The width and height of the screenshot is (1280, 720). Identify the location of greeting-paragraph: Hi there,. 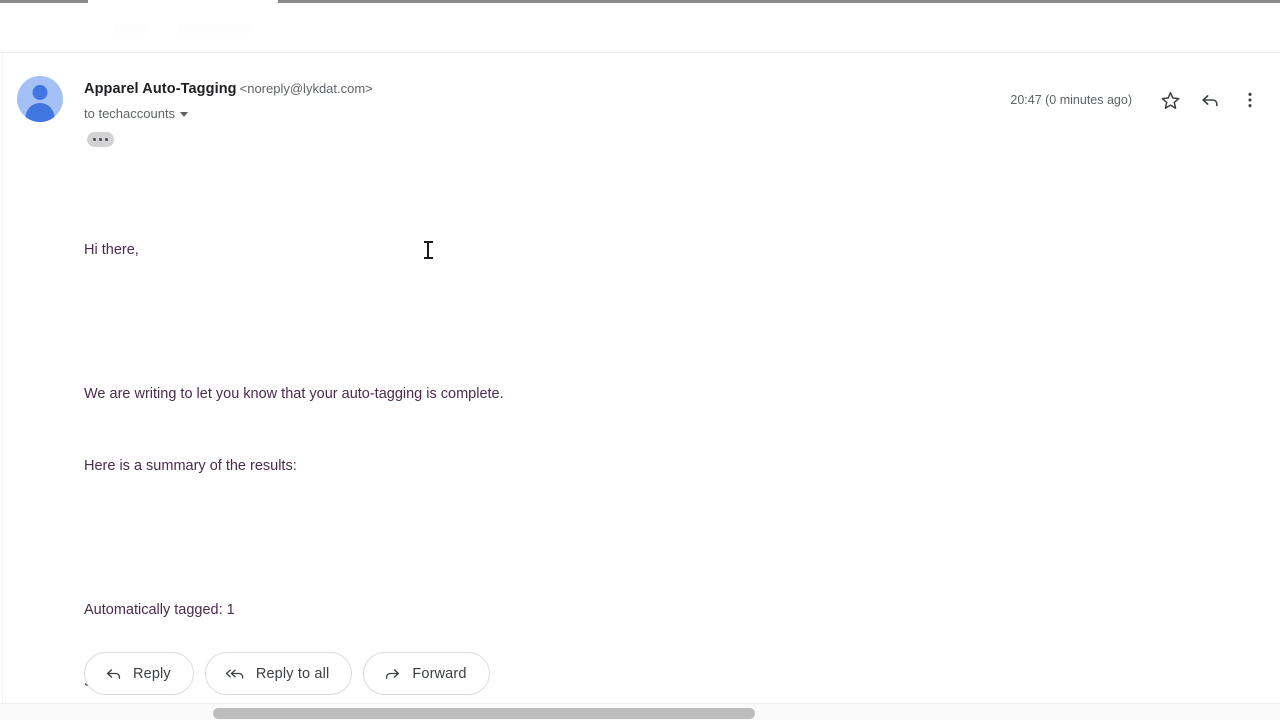
(634, 250).